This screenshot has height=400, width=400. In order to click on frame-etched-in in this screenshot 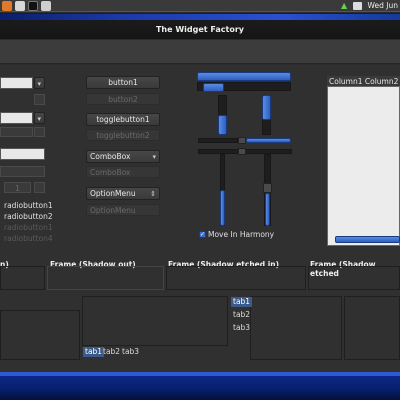, I will do `click(236, 278)`.